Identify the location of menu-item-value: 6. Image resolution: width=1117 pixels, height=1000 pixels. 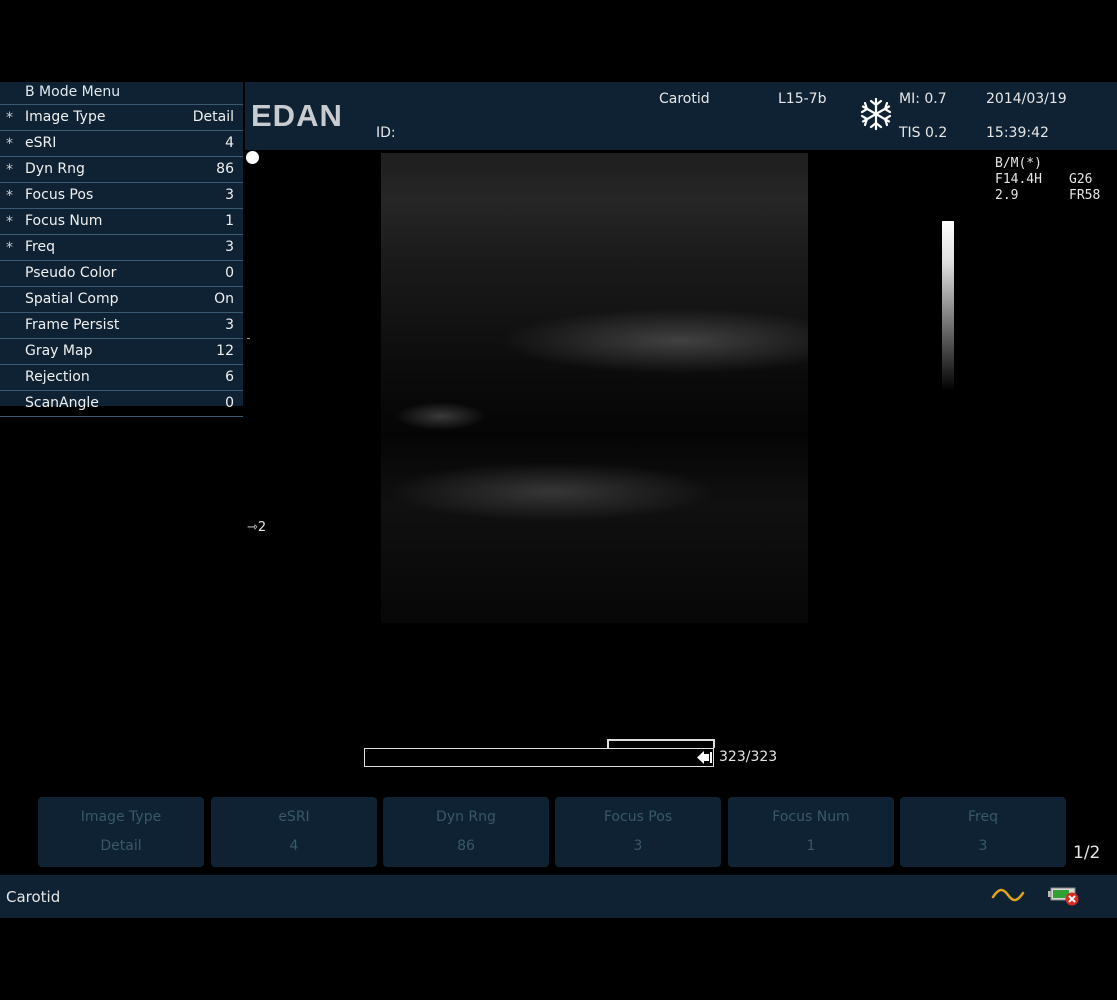
(229, 377).